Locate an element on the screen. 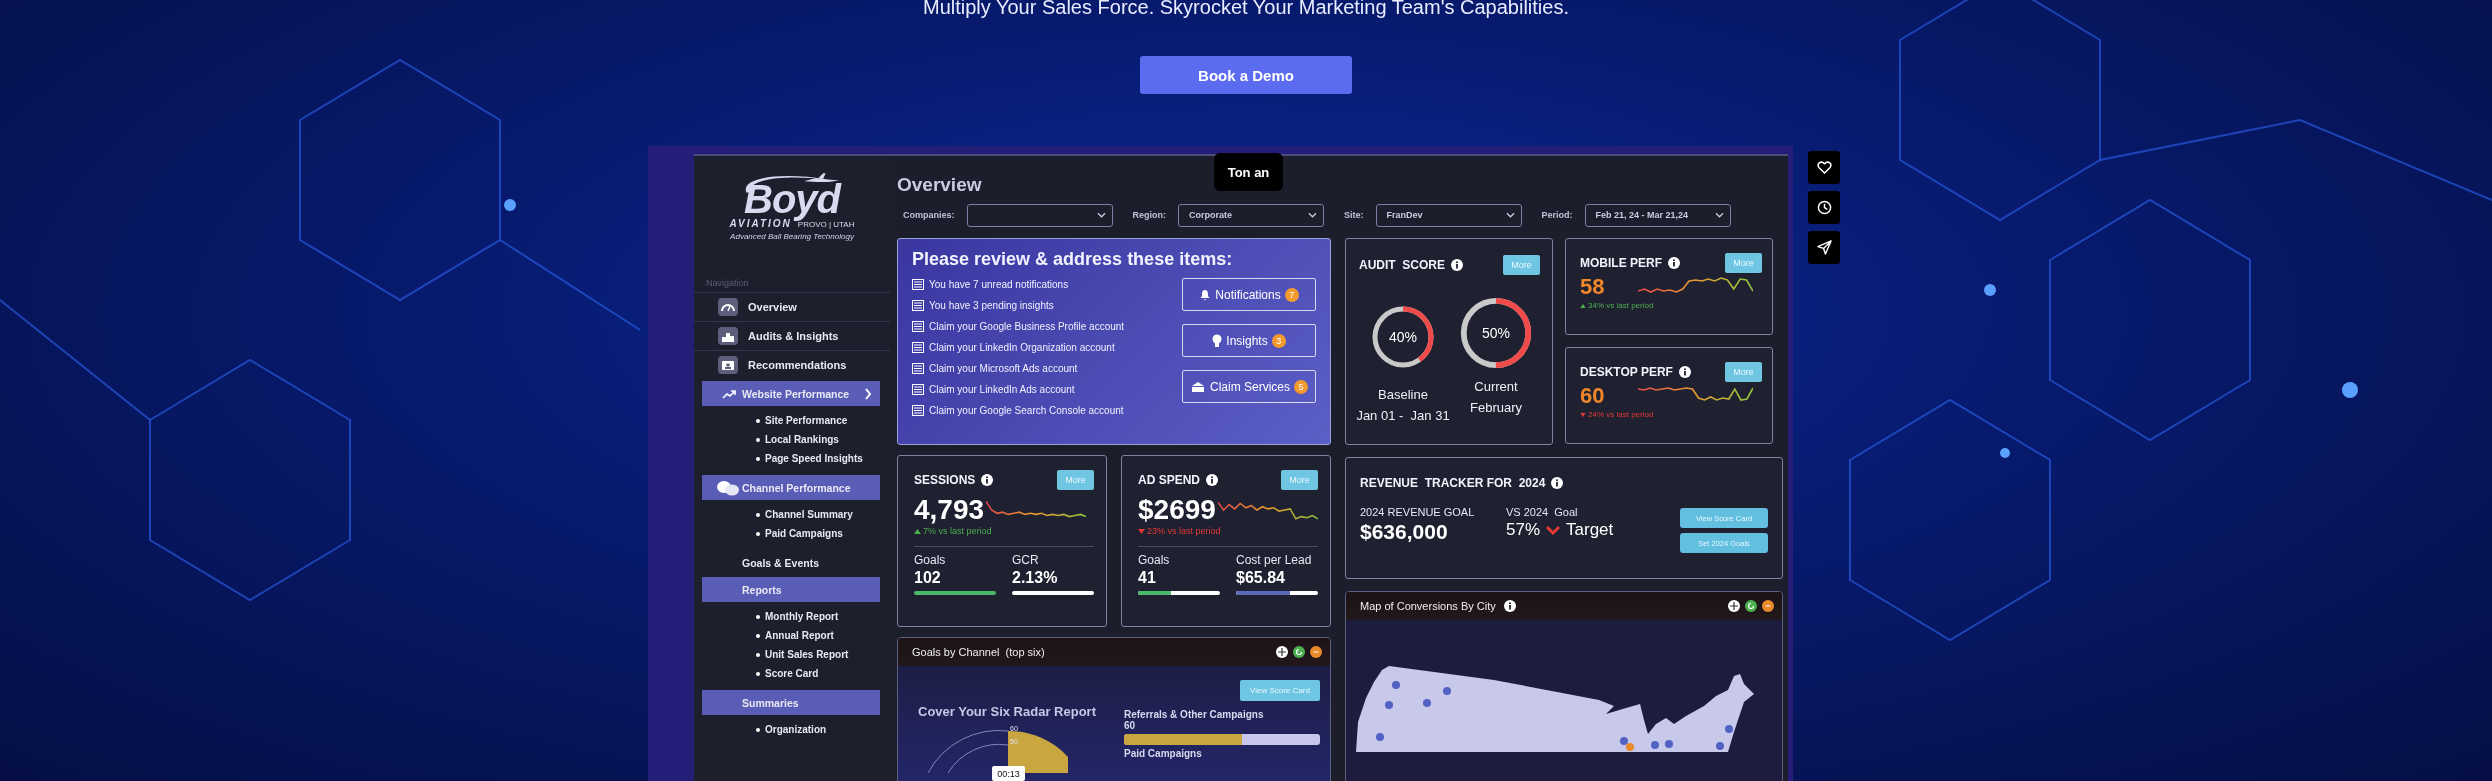 The width and height of the screenshot is (2492, 781). gauge-period: Jan 01 - Jan 31 is located at coordinates (1403, 415).